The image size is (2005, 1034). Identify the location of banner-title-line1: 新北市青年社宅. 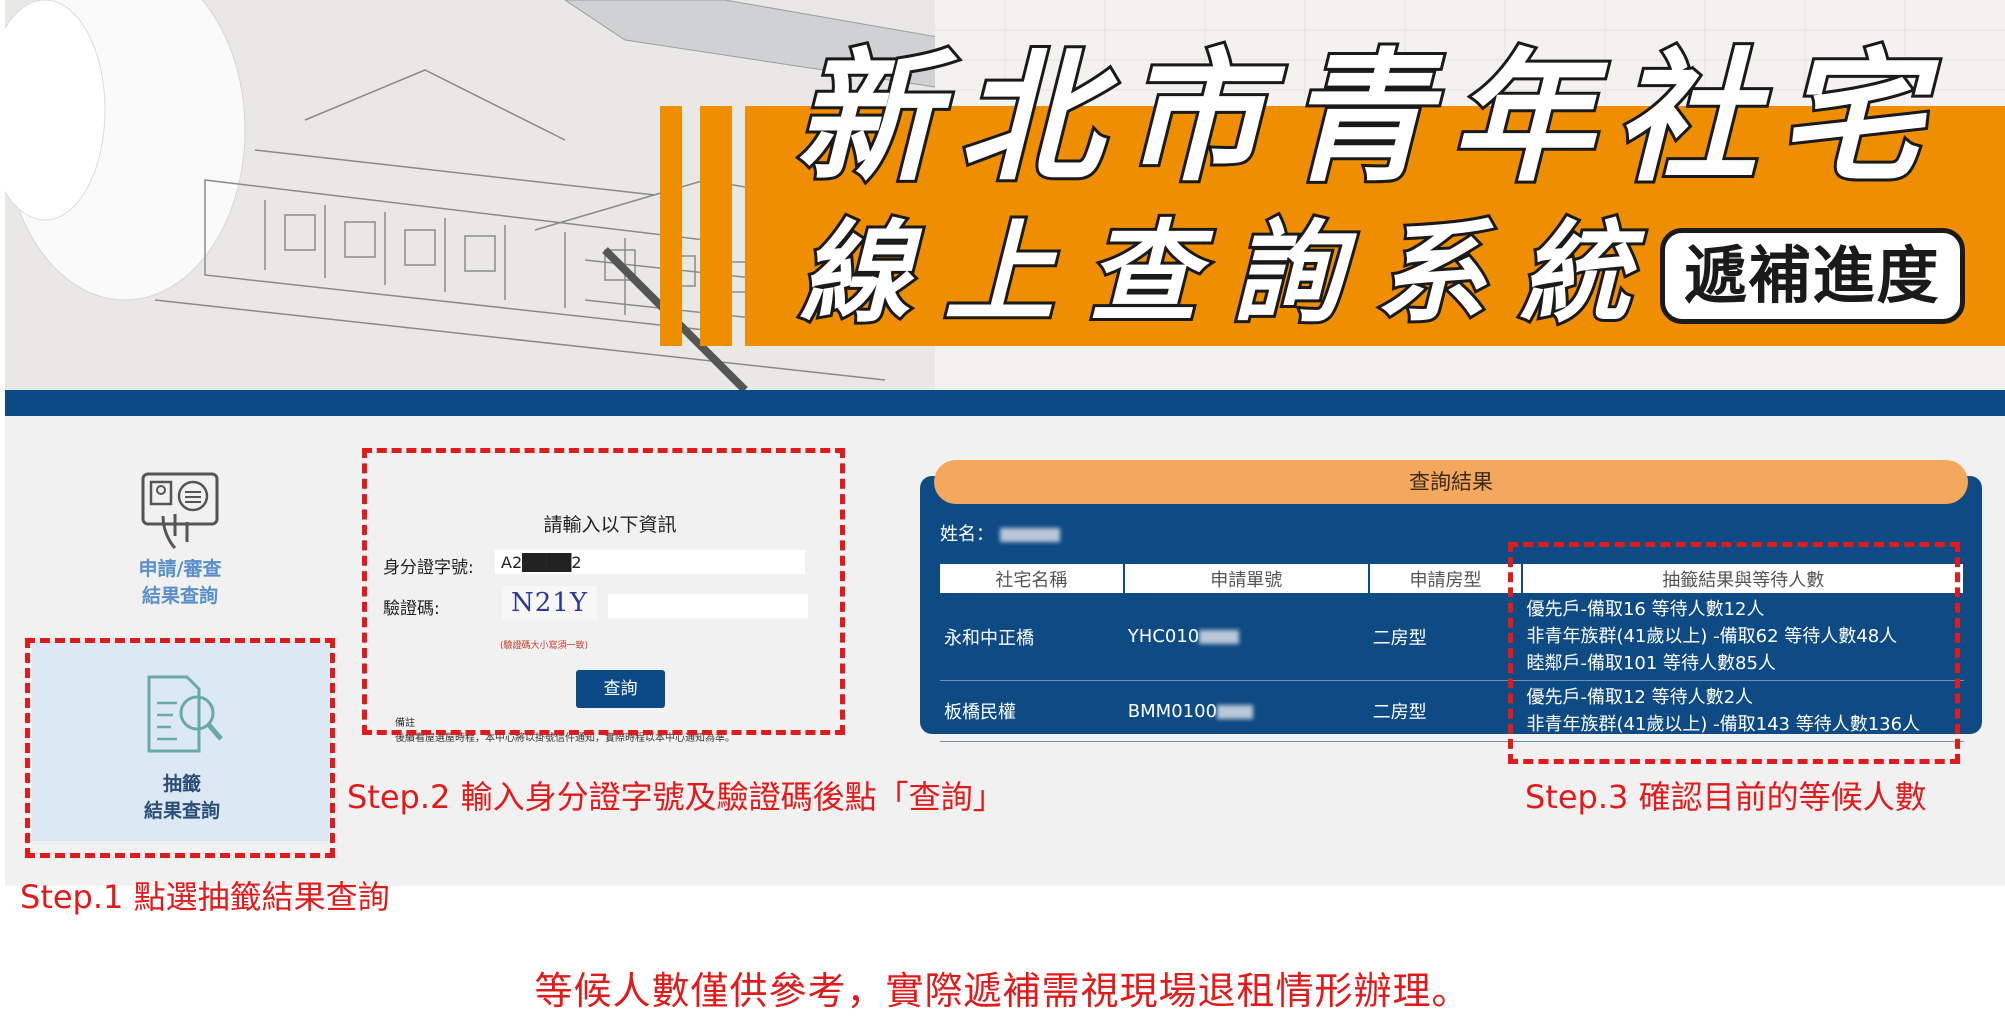
(1367, 118).